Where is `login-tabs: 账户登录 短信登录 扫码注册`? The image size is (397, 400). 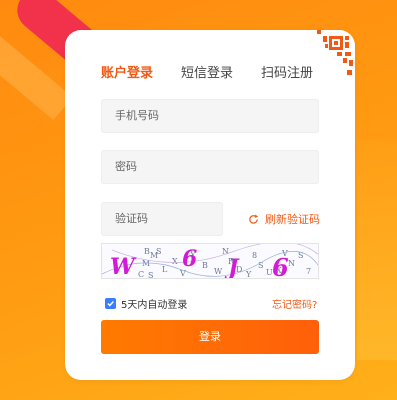 login-tabs: 账户登录 短信登录 扫码注册 is located at coordinates (207, 71).